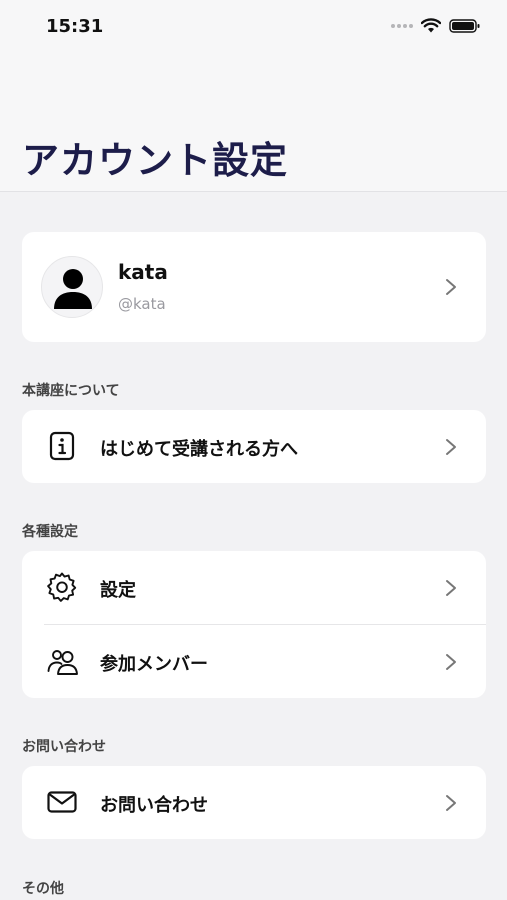 The width and height of the screenshot is (507, 900). What do you see at coordinates (143, 272) in the screenshot?
I see `profile-name: kata` at bounding box center [143, 272].